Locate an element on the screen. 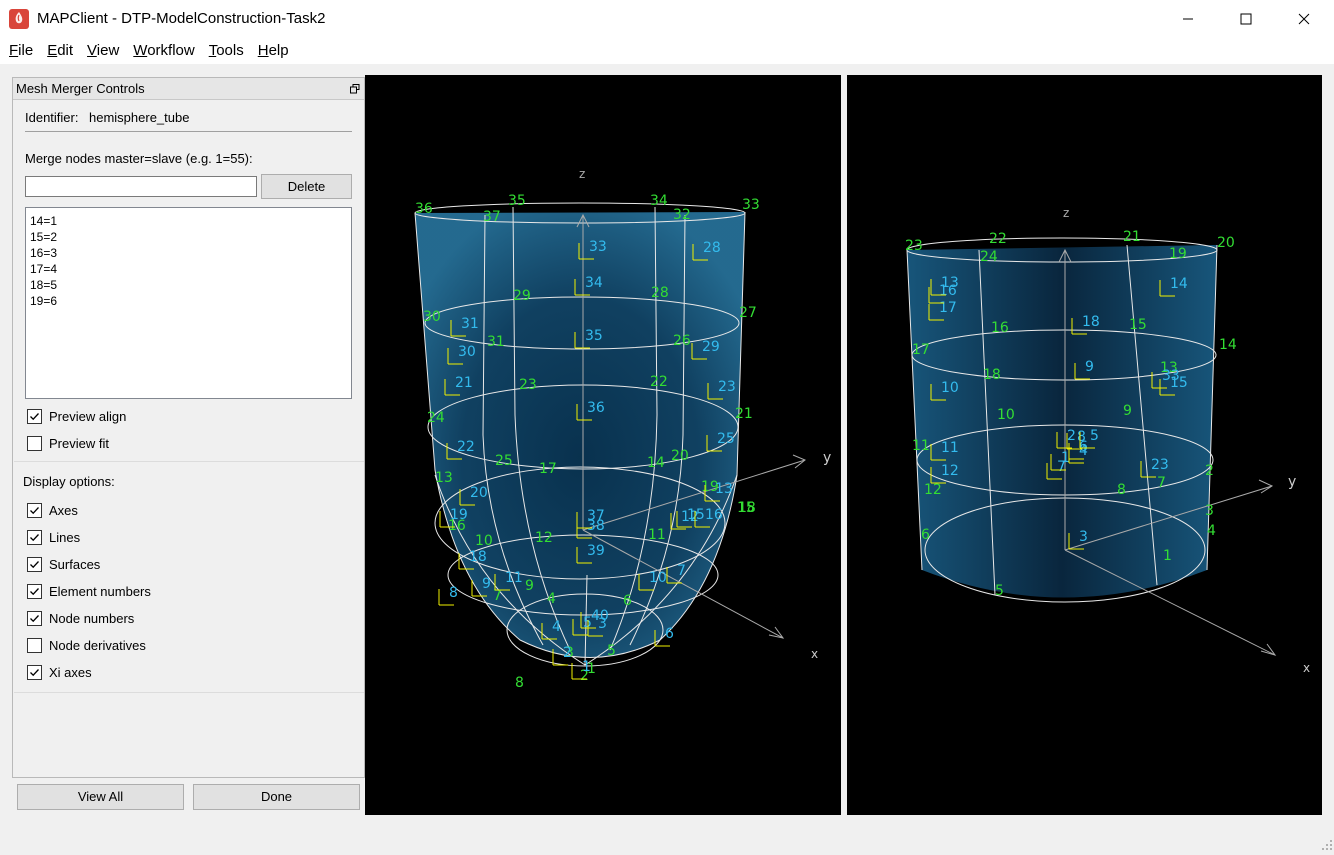  preview-align-checkbox: Preview align is located at coordinates (76, 416).